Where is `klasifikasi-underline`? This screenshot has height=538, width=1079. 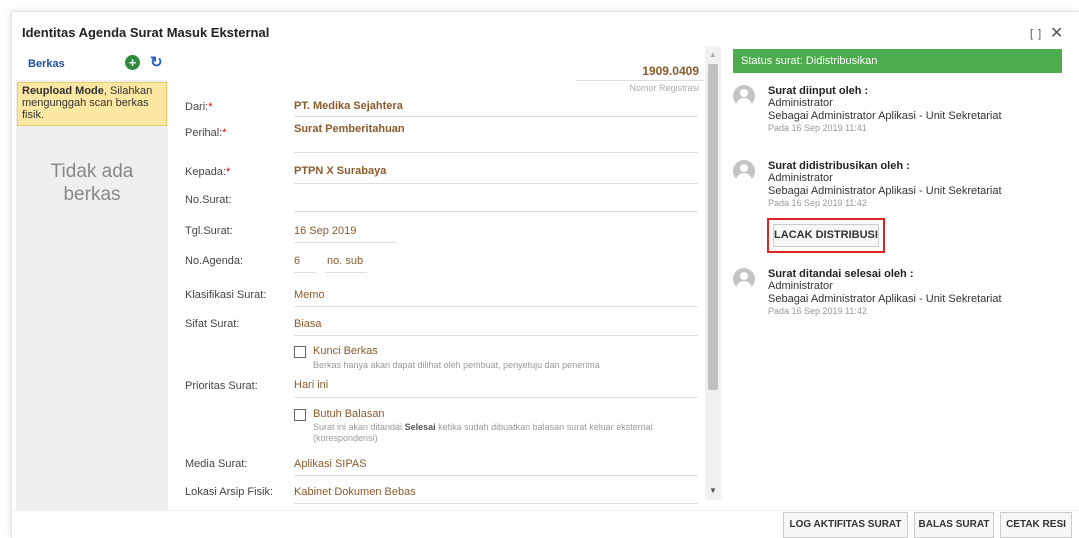
klasifikasi-underline is located at coordinates (496, 306).